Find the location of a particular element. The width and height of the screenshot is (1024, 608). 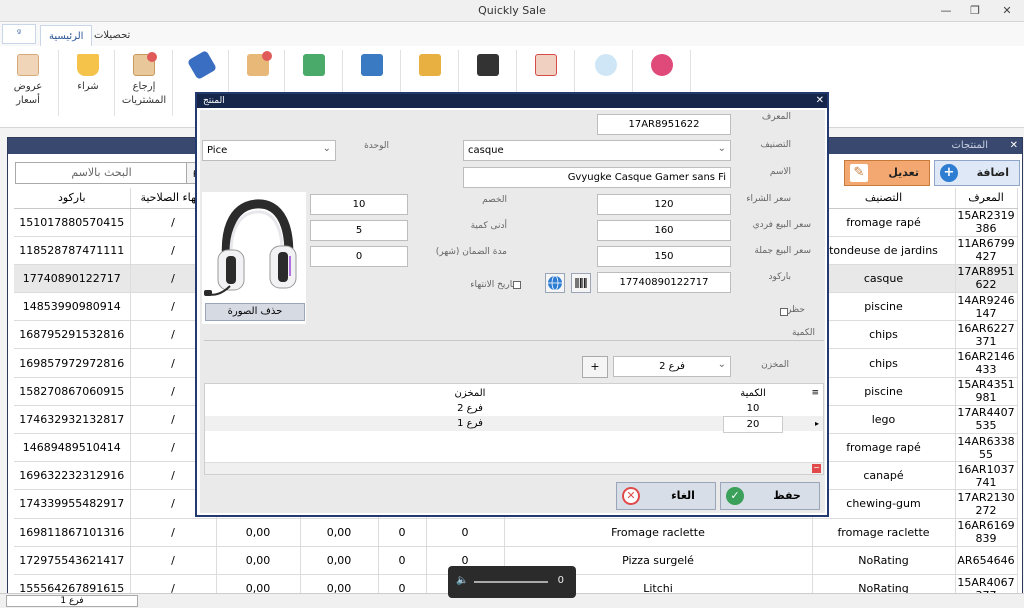

table-cell-c5: 0 is located at coordinates (402, 560).